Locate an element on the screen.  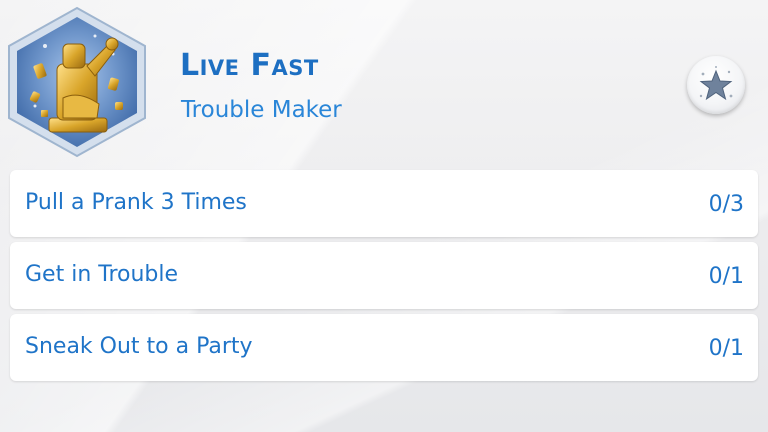
task-label: Sneak Out to a Party is located at coordinates (139, 346).